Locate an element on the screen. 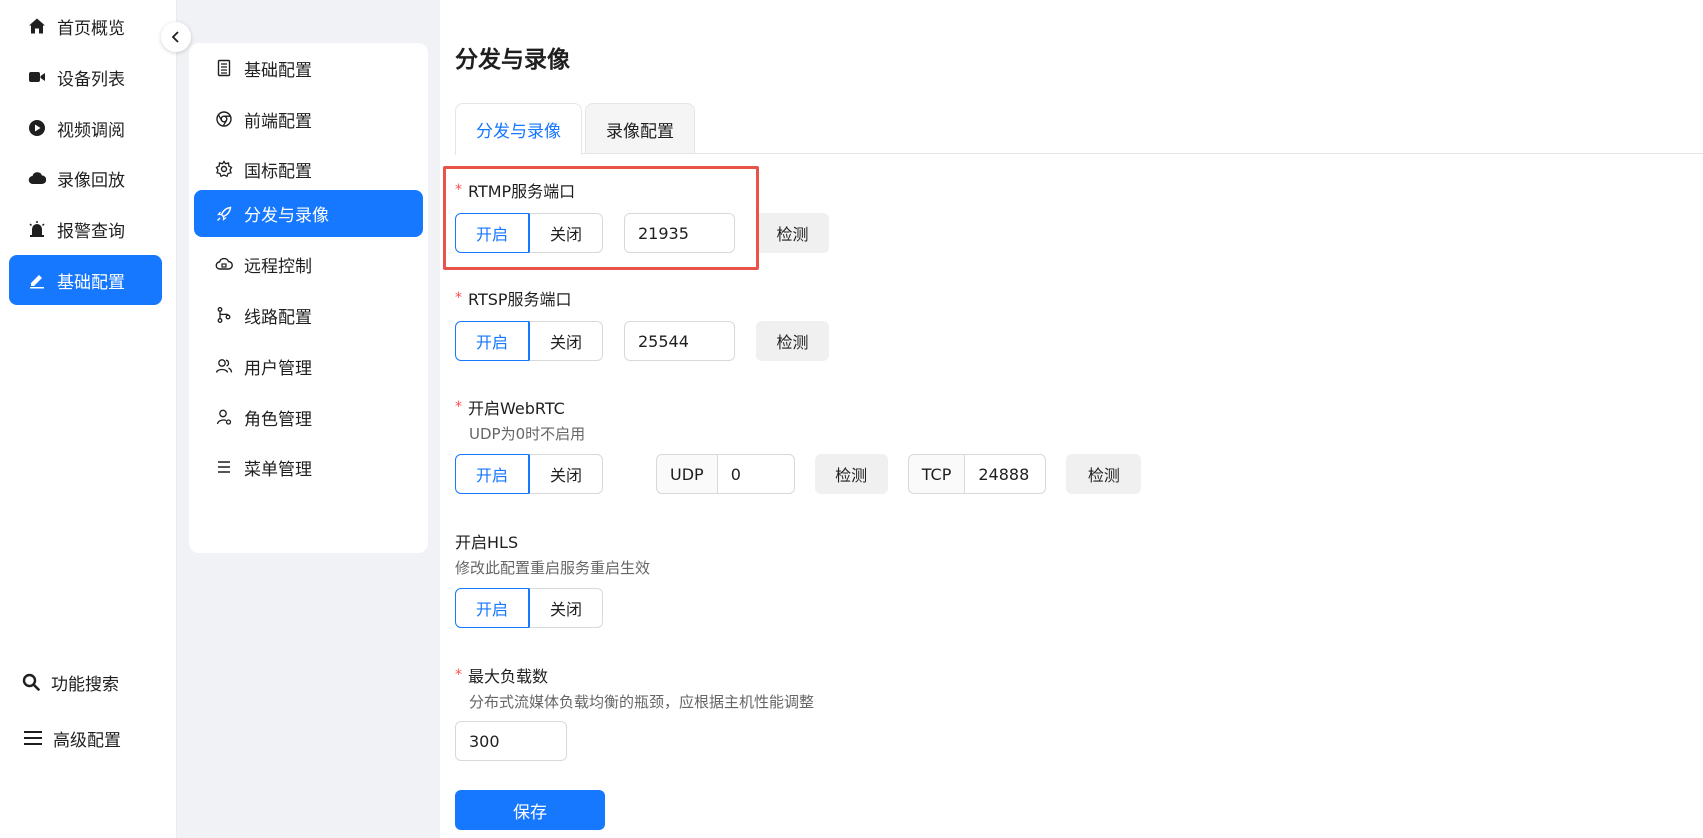 Image resolution: width=1703 pixels, height=838 pixels. tcp-check-button: 检测 is located at coordinates (1104, 474).